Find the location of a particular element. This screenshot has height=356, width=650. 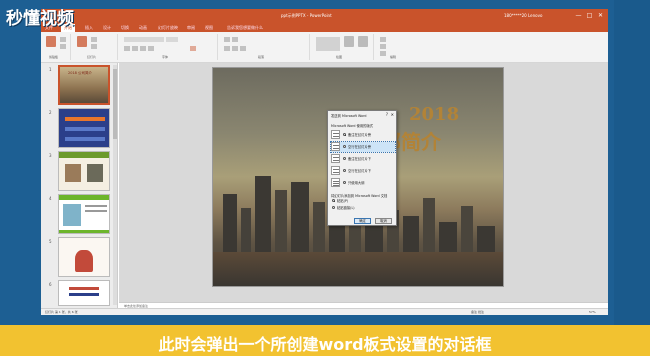

close-button: ✕ is located at coordinates (600, 15).